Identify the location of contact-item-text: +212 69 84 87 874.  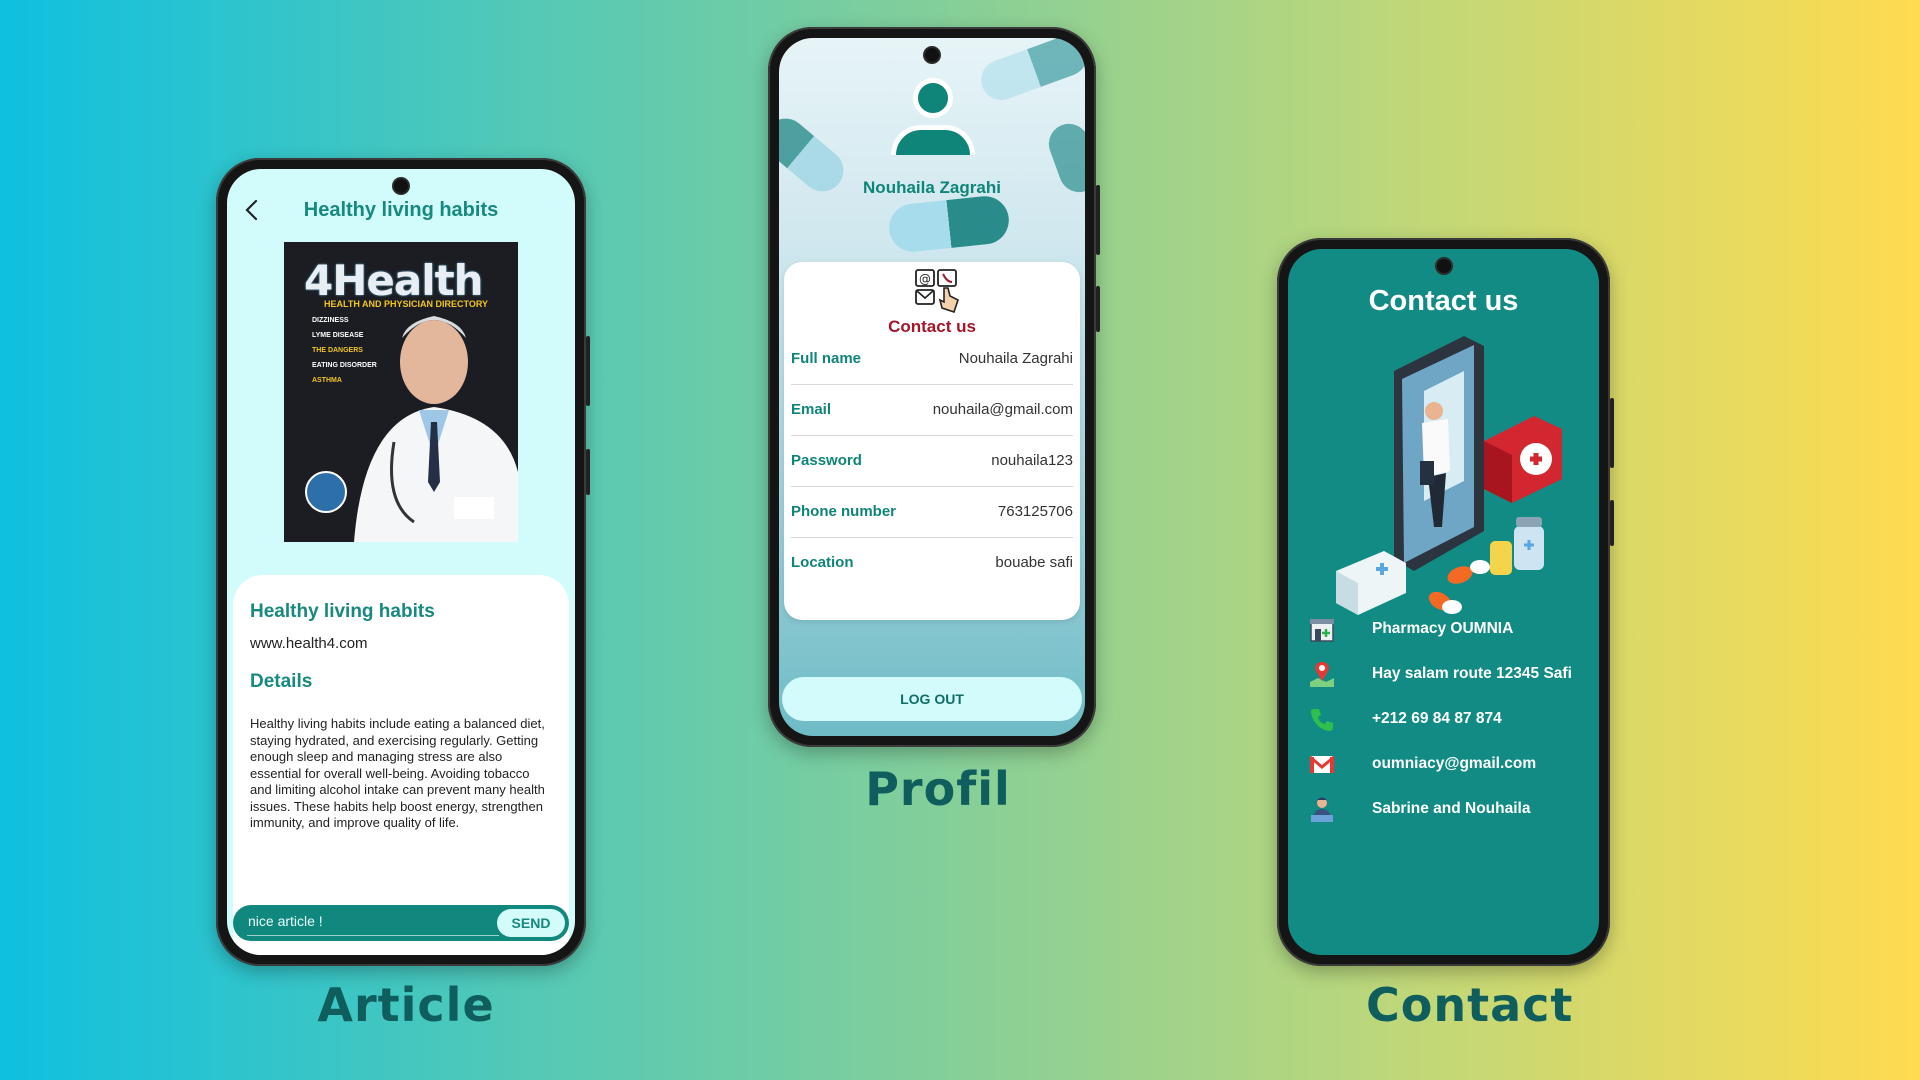
(1437, 718).